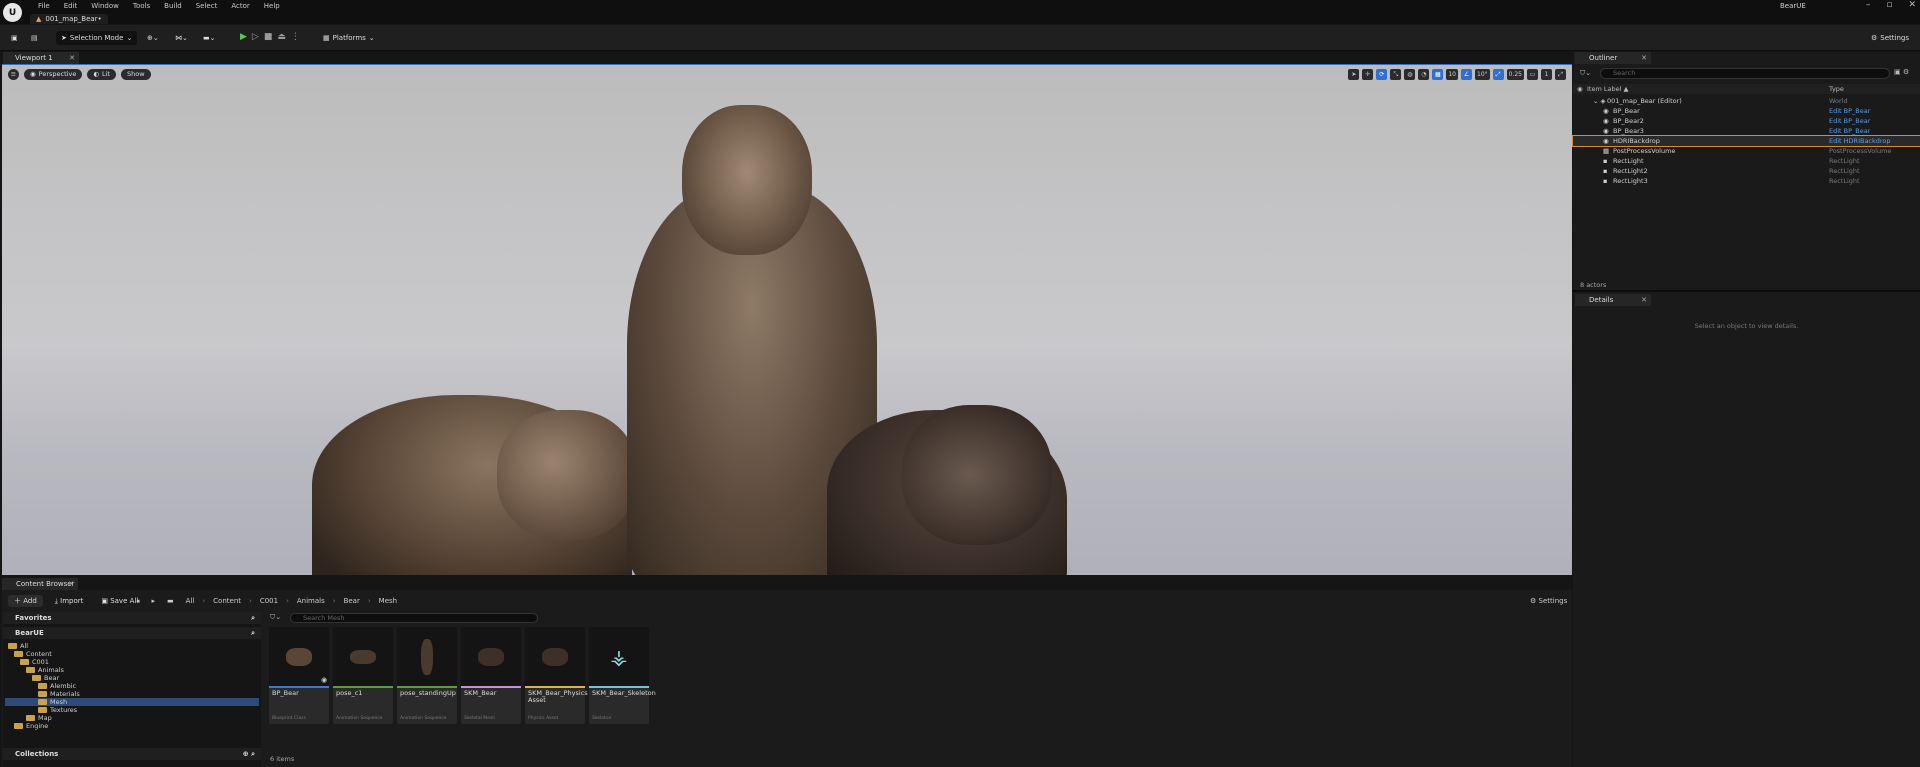 The height and width of the screenshot is (767, 1920). Describe the element at coordinates (13, 74) in the screenshot. I see `viewport-options-icon: ≡` at that location.